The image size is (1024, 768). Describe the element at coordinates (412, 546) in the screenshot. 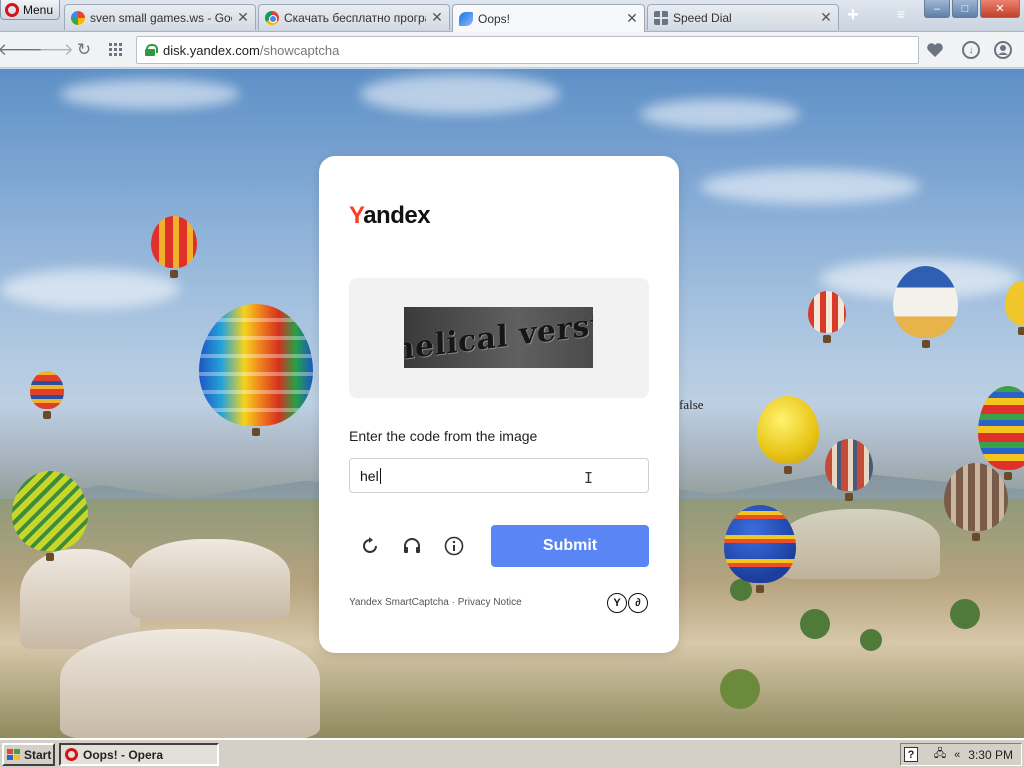

I see `audio-headphones-icon` at that location.